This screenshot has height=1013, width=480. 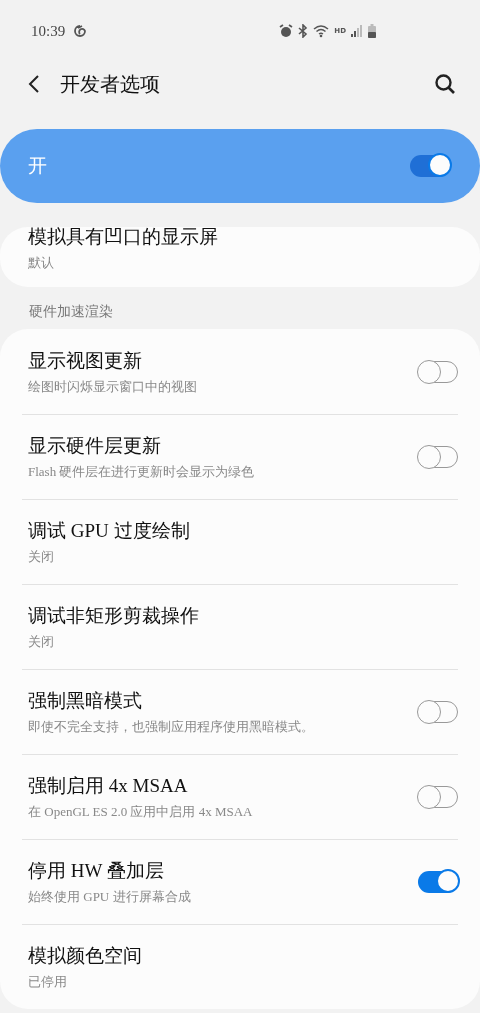 What do you see at coordinates (110, 897) in the screenshot?
I see `setting-subtitle: 始终使用 GPU 进行屏幕合成` at bounding box center [110, 897].